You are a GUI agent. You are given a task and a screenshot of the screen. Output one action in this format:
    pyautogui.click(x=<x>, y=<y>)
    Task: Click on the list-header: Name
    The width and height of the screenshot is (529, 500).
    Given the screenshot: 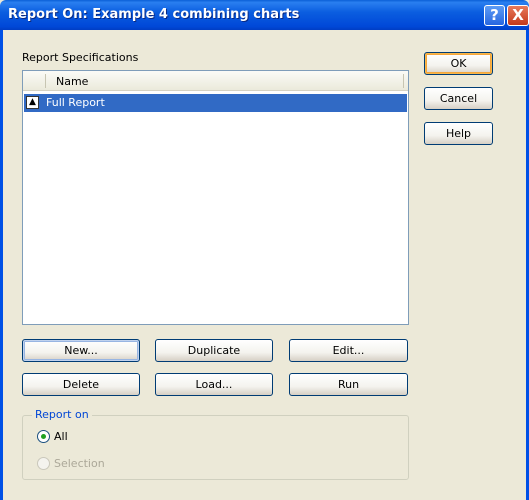 What is the action you would take?
    pyautogui.click(x=215, y=81)
    